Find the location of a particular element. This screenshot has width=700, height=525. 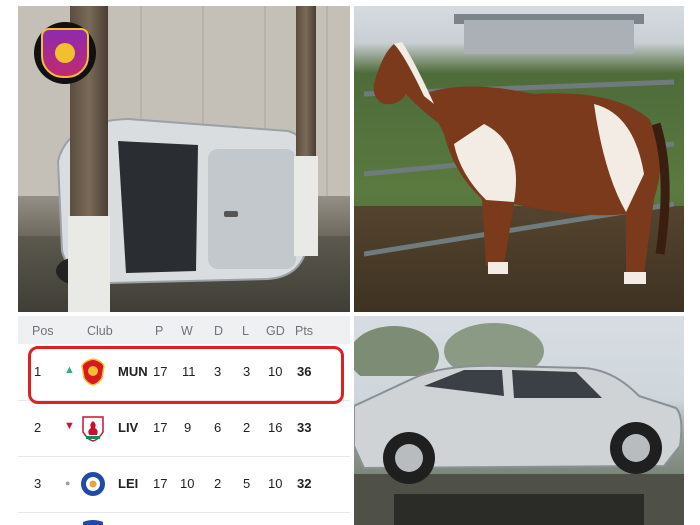

header-l: L is located at coordinates (245, 331).